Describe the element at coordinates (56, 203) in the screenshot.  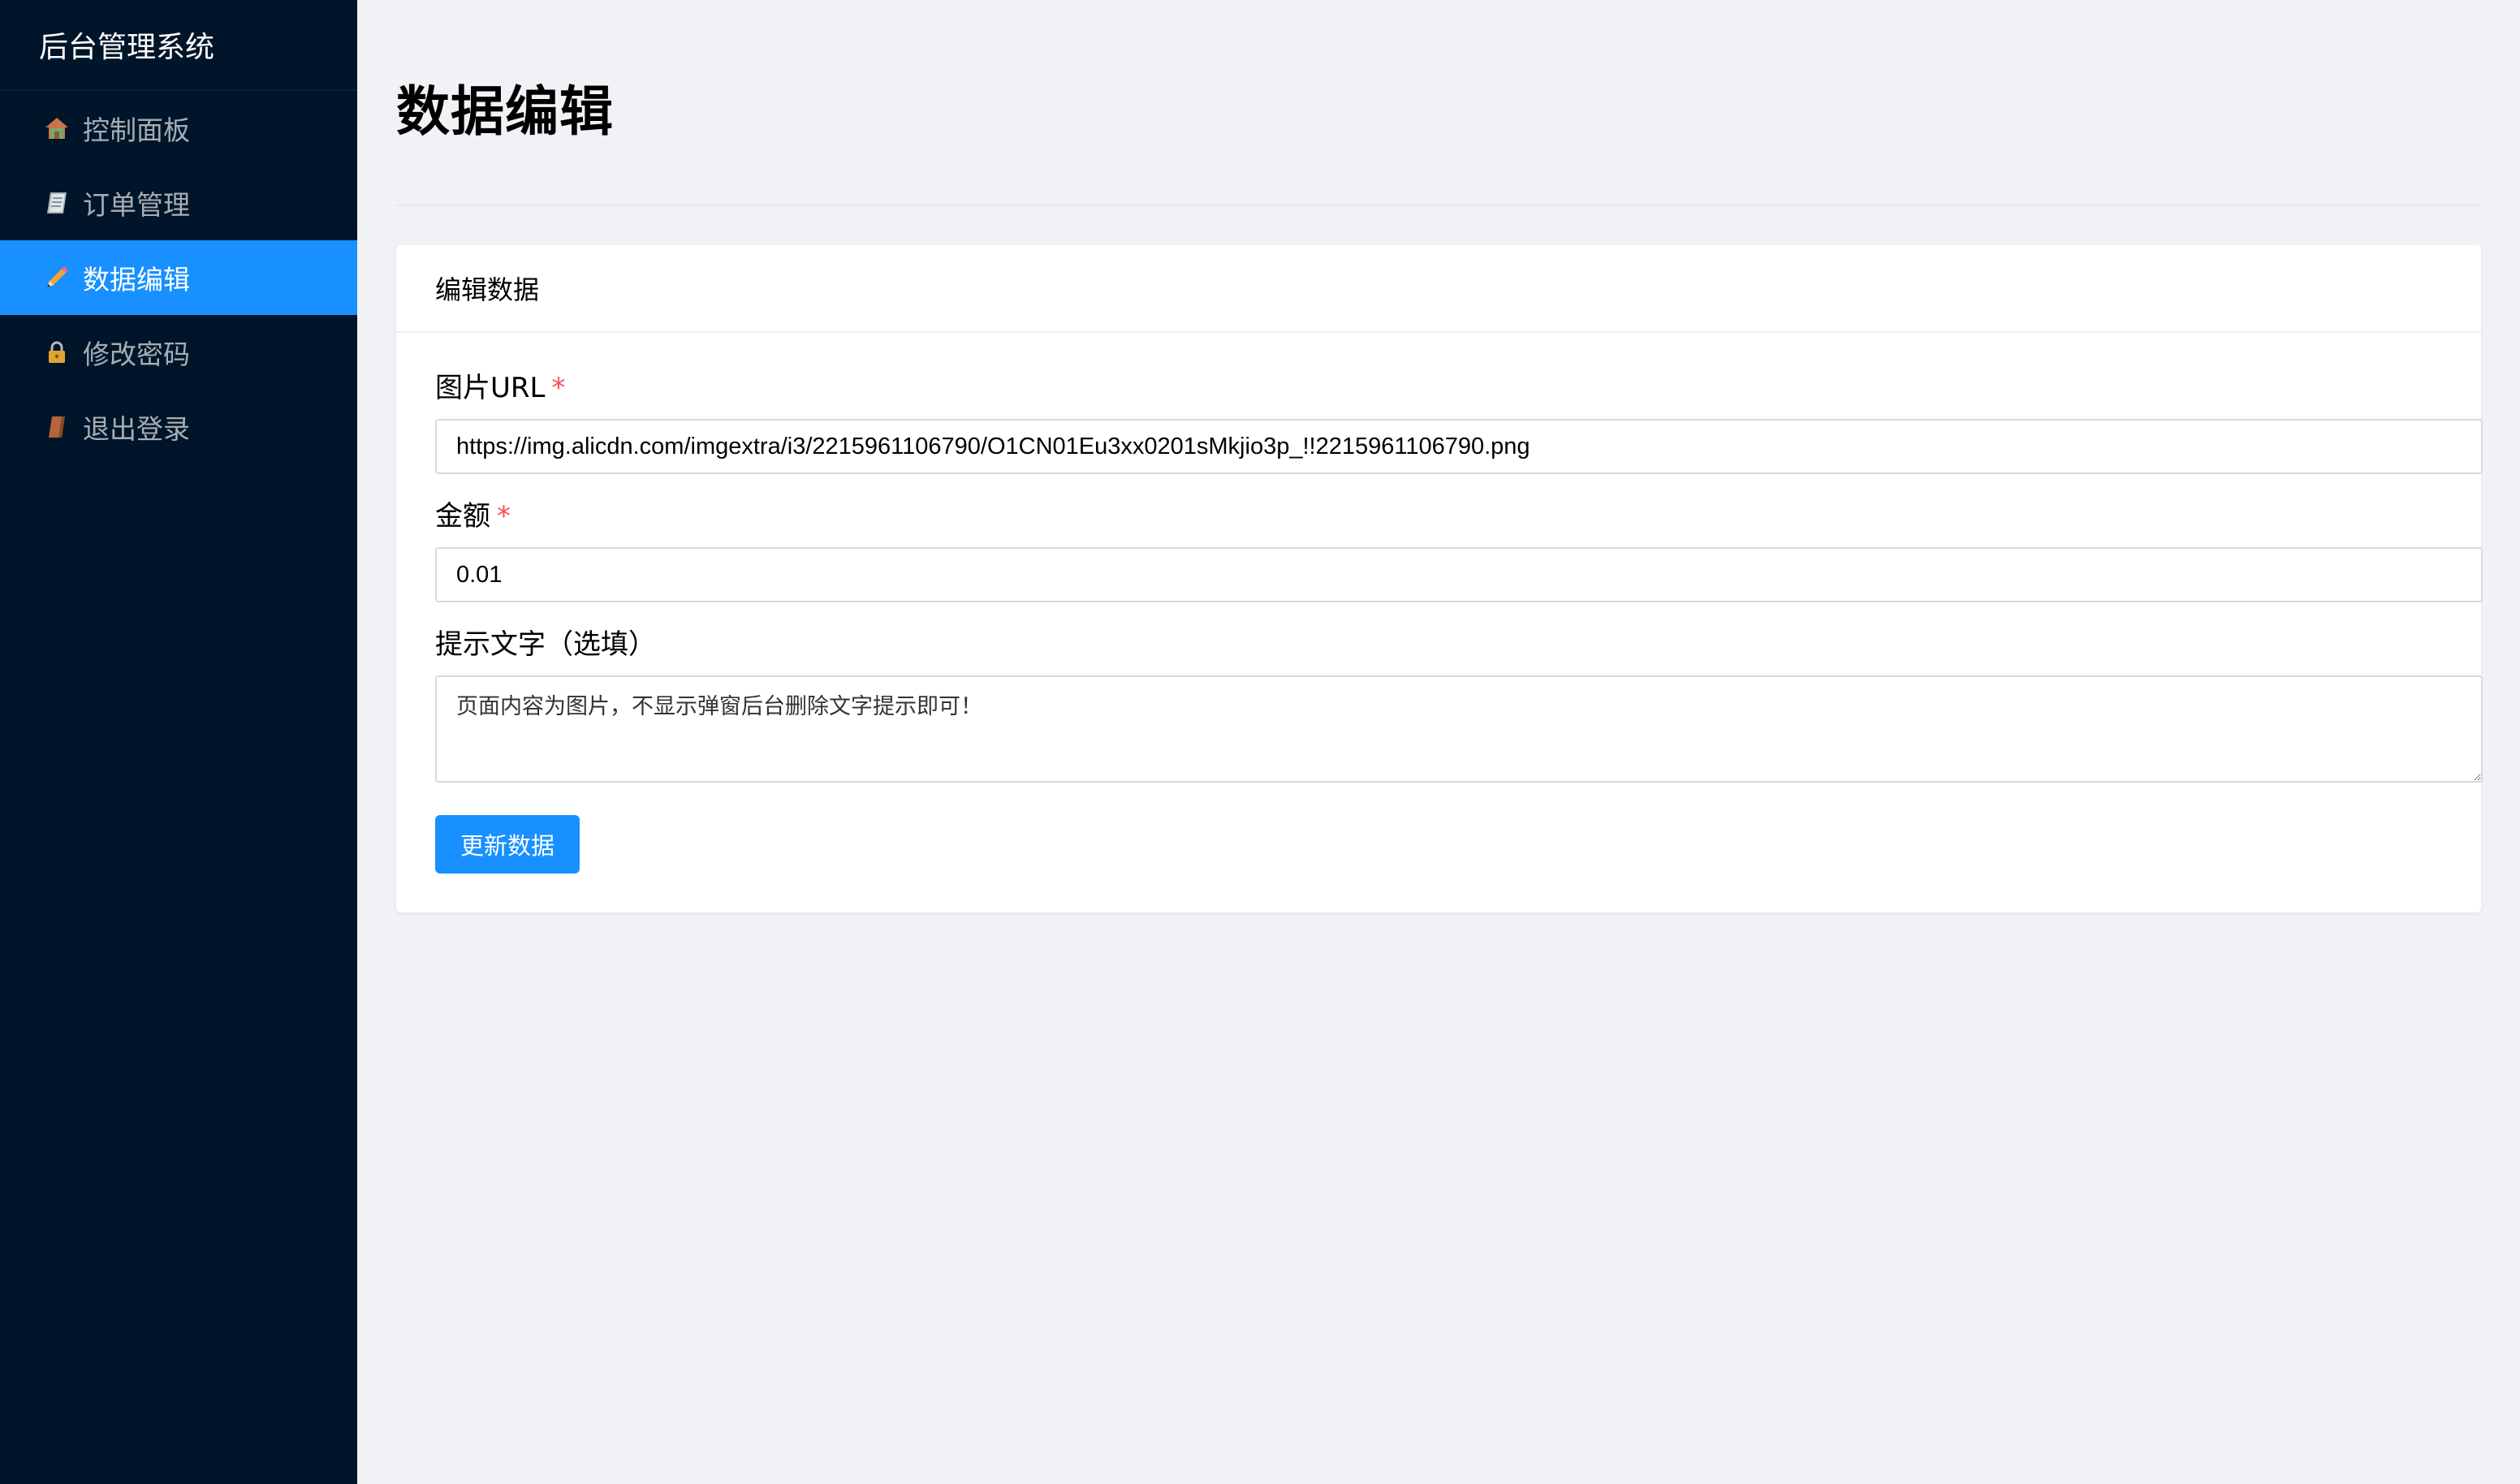
I see `notebook-icon` at that location.